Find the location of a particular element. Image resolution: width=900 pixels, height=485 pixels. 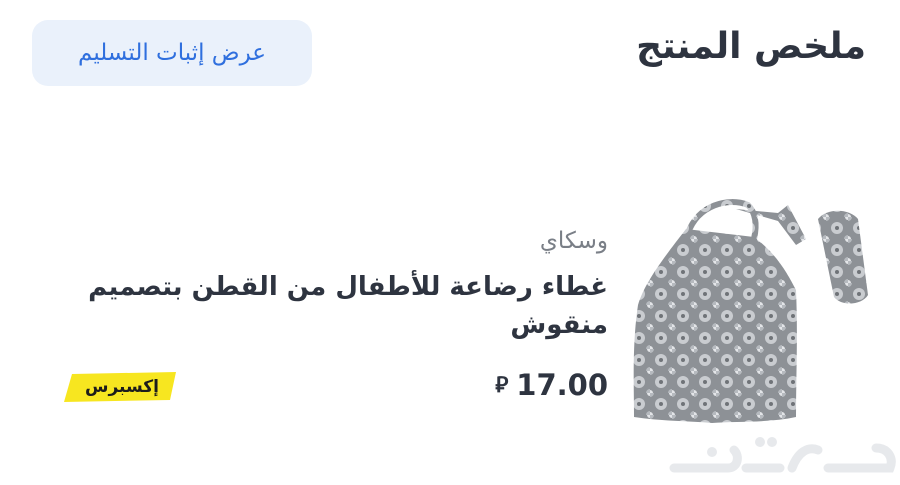

haraj-watermark-icon is located at coordinates (782, 455).